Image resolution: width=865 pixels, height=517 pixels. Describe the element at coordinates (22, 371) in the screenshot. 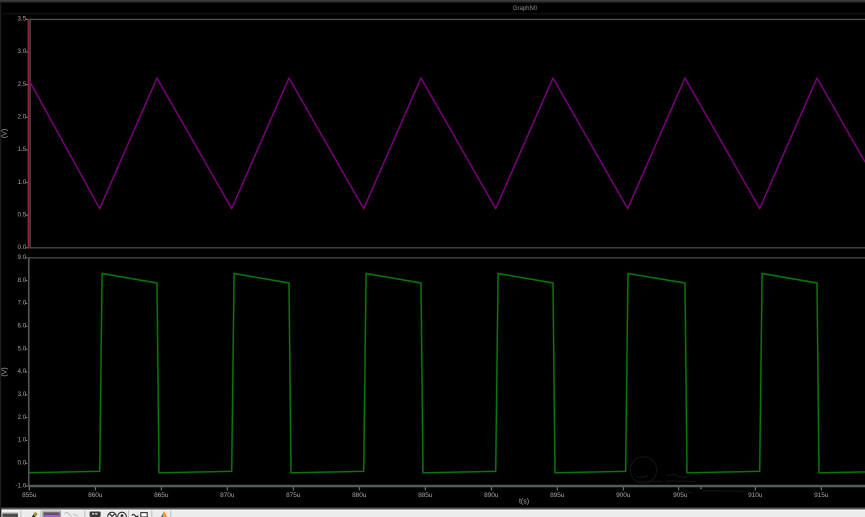

I see `svg-text: 4.0` at that location.